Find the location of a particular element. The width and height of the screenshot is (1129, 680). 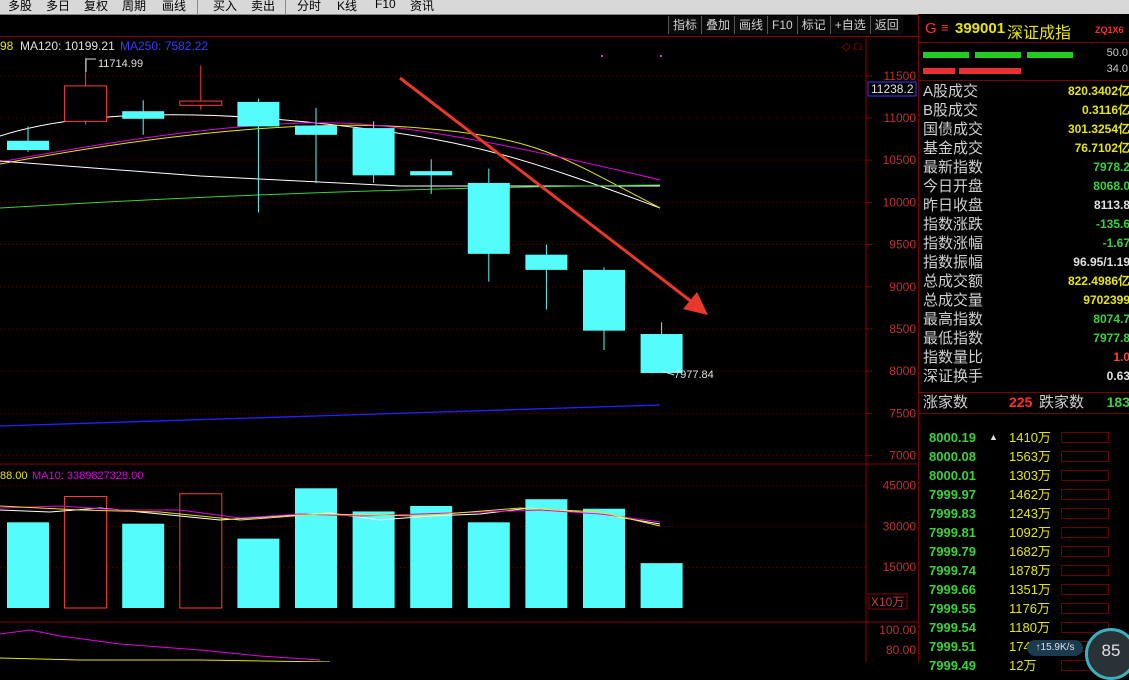

stat-value: 820.3402亿 is located at coordinates (1098, 91).